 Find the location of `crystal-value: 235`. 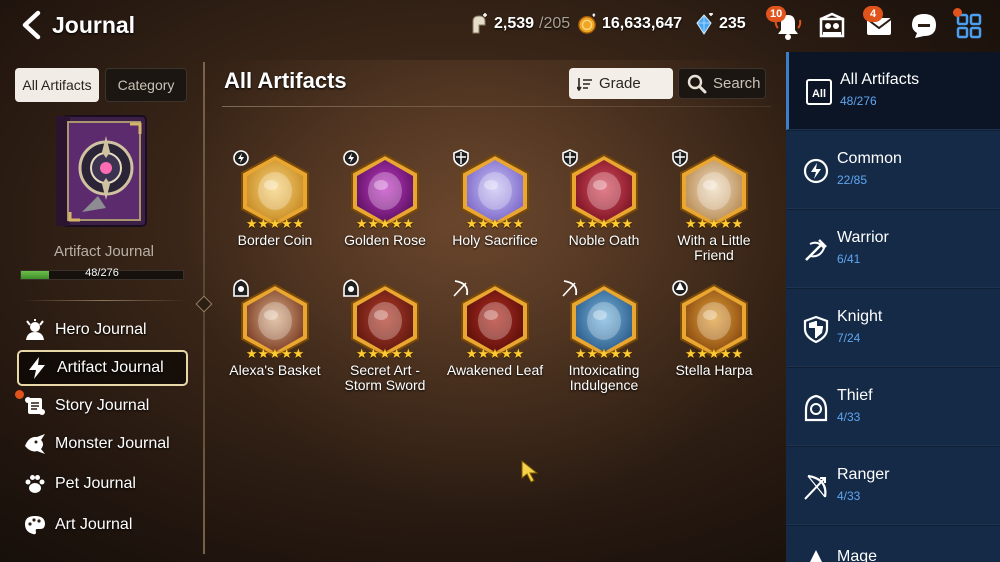

crystal-value: 235 is located at coordinates (732, 23).